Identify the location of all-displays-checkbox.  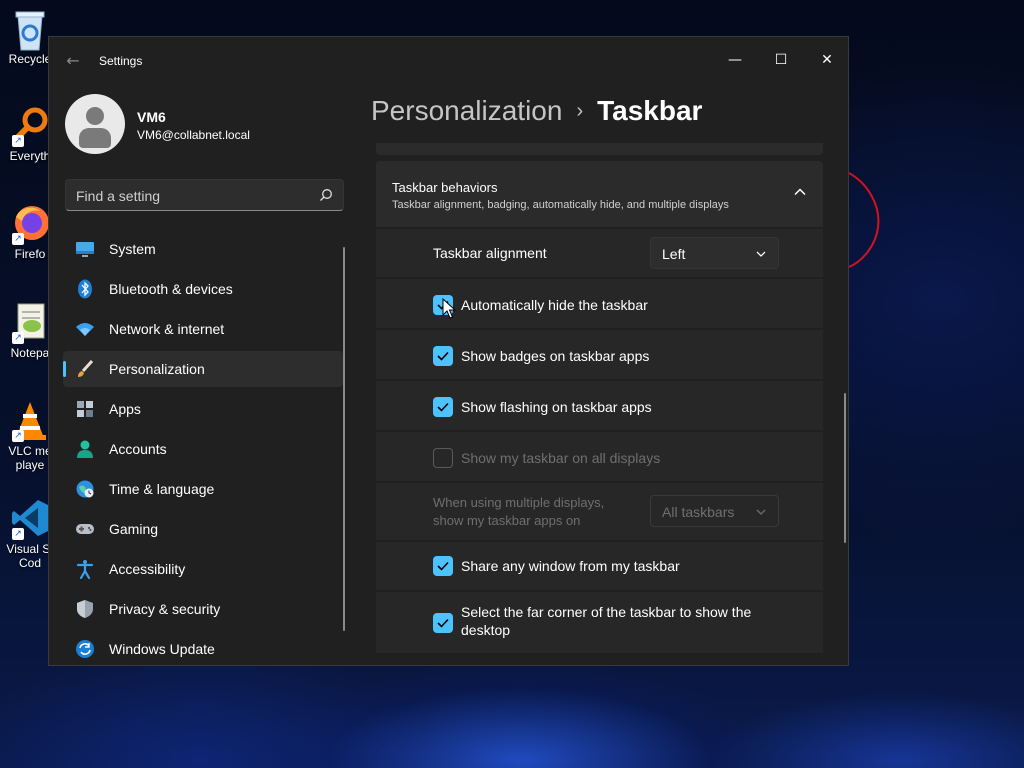
(443, 458).